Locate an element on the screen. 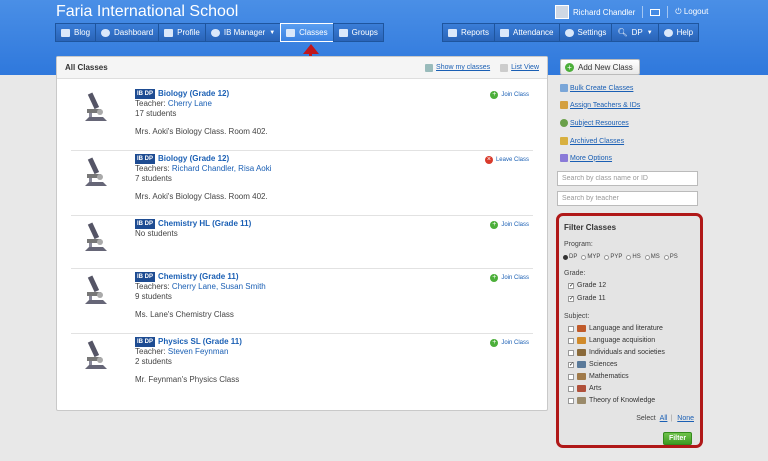 Image resolution: width=768 pixels, height=461 pixels. program-radio-hs: HS is located at coordinates (633, 257).